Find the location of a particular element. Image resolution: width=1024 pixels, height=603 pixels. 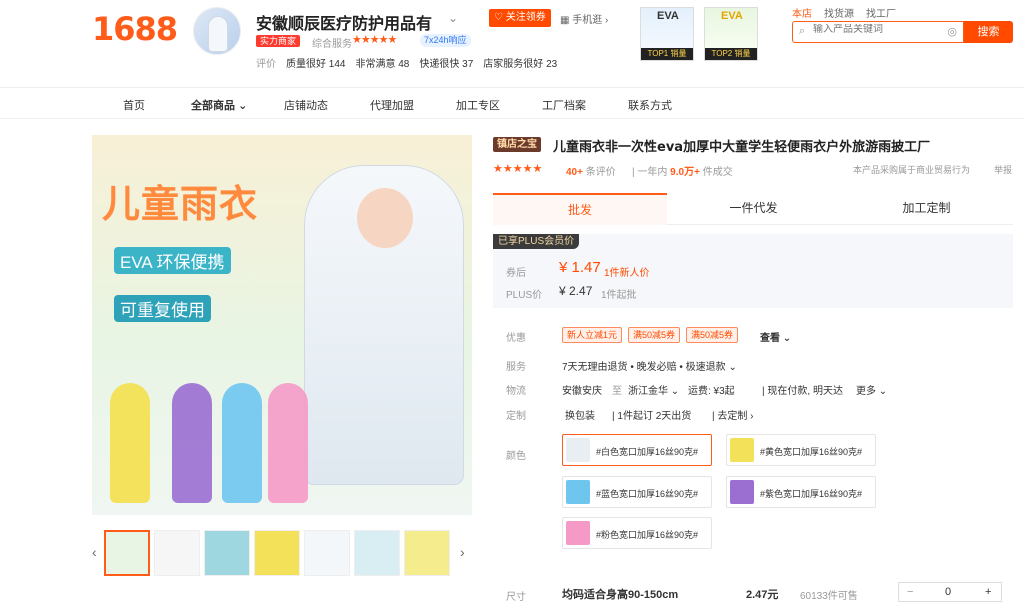

scope-this-shop: 本店 is located at coordinates (802, 12).